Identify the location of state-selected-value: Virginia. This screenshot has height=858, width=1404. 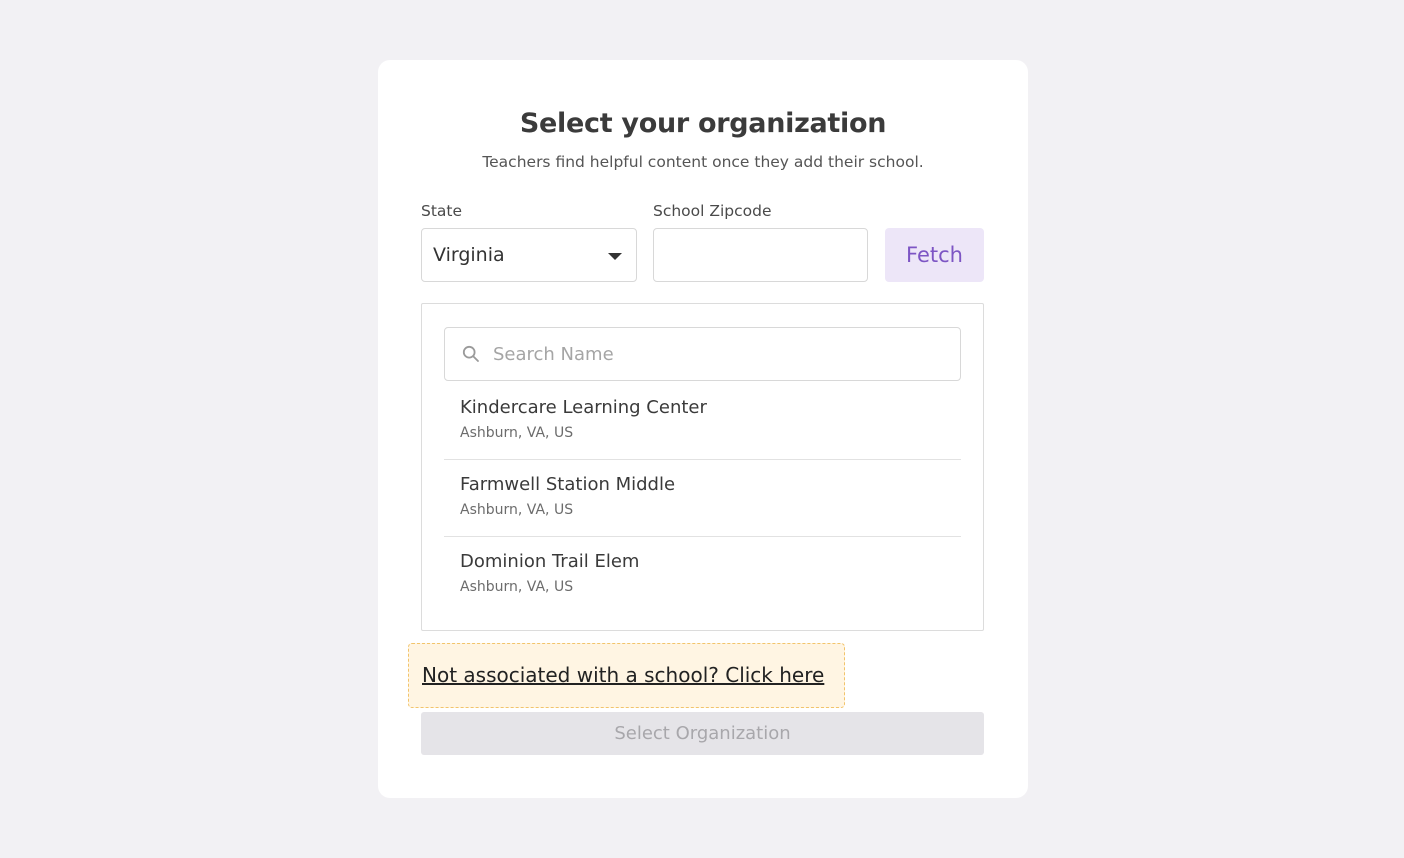
(469, 255).